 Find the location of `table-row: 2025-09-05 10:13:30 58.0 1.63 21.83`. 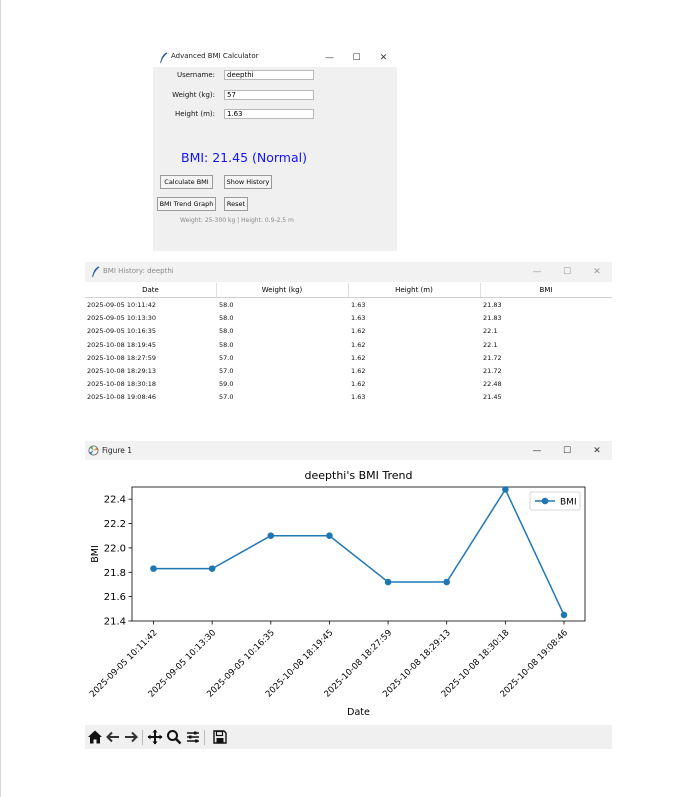

table-row: 2025-09-05 10:13:30 58.0 1.63 21.83 is located at coordinates (348, 318).